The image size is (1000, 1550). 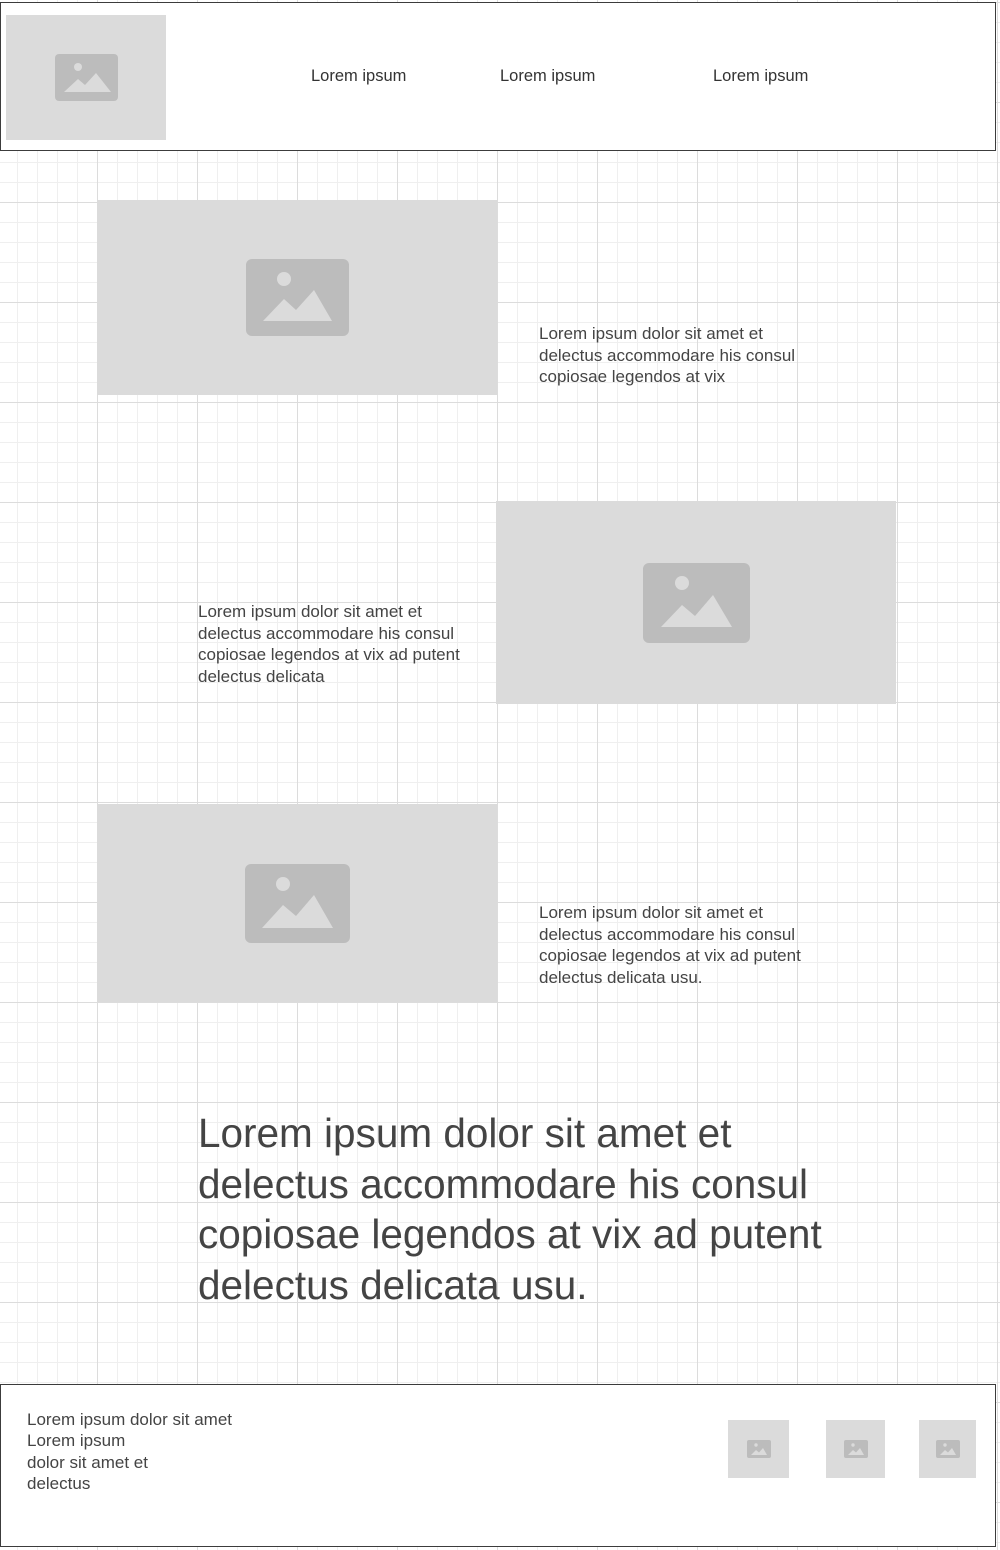 What do you see at coordinates (87, 1462) in the screenshot?
I see `footer-text-line-3: dolor sit amet et` at bounding box center [87, 1462].